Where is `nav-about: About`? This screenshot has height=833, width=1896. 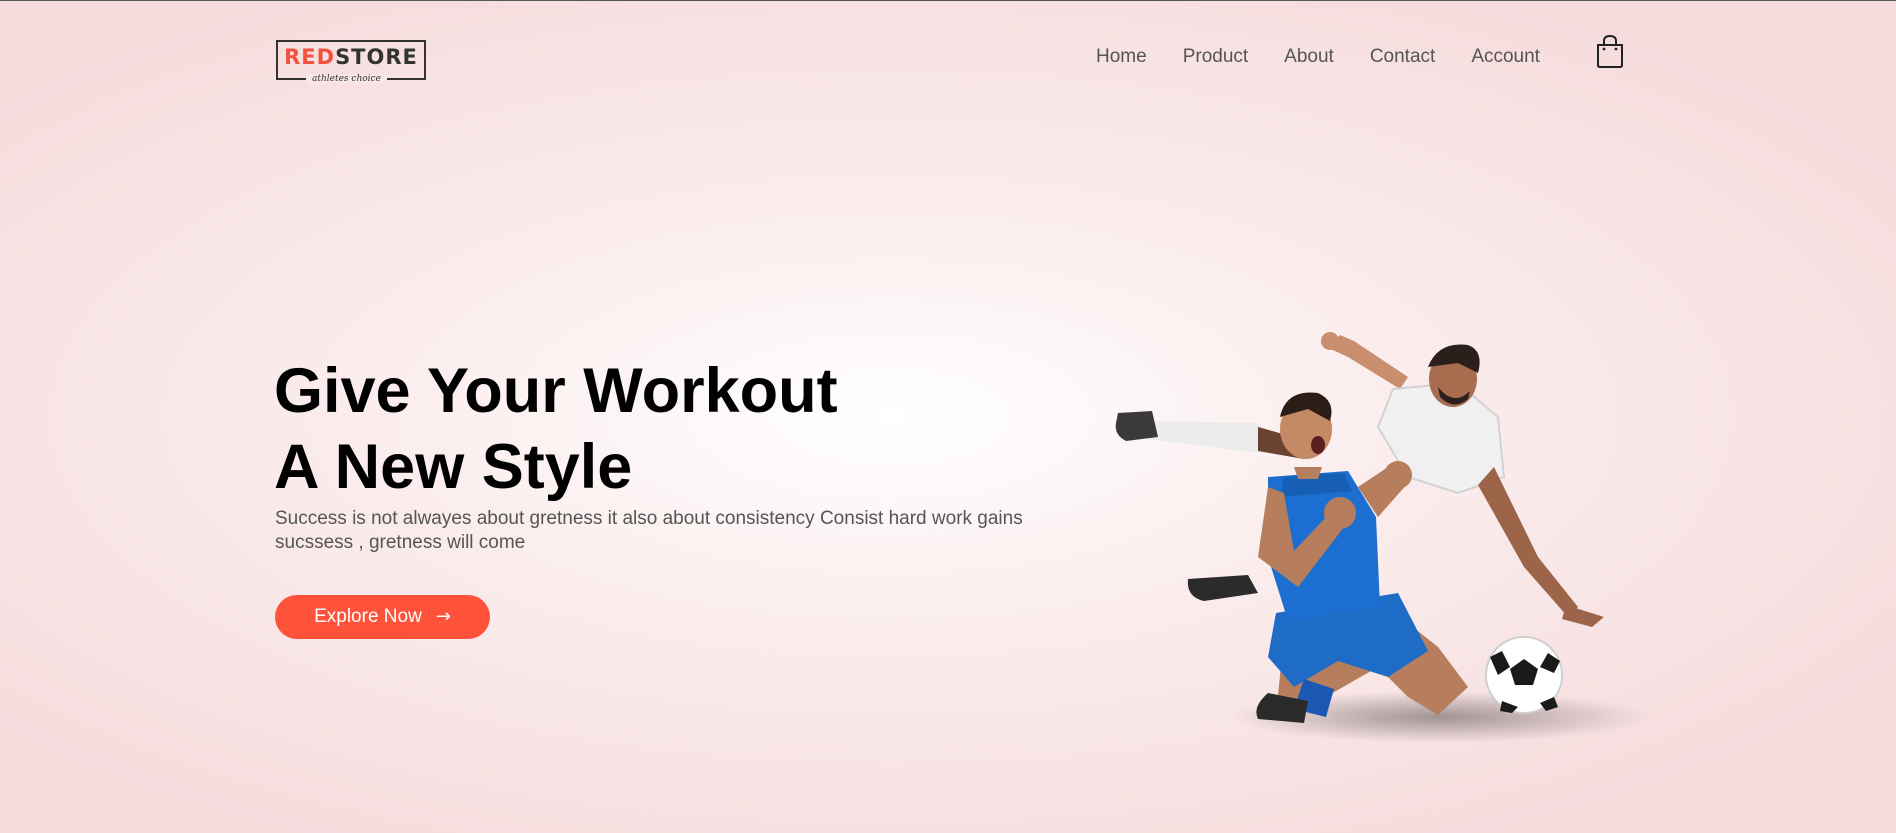 nav-about: About is located at coordinates (1309, 57).